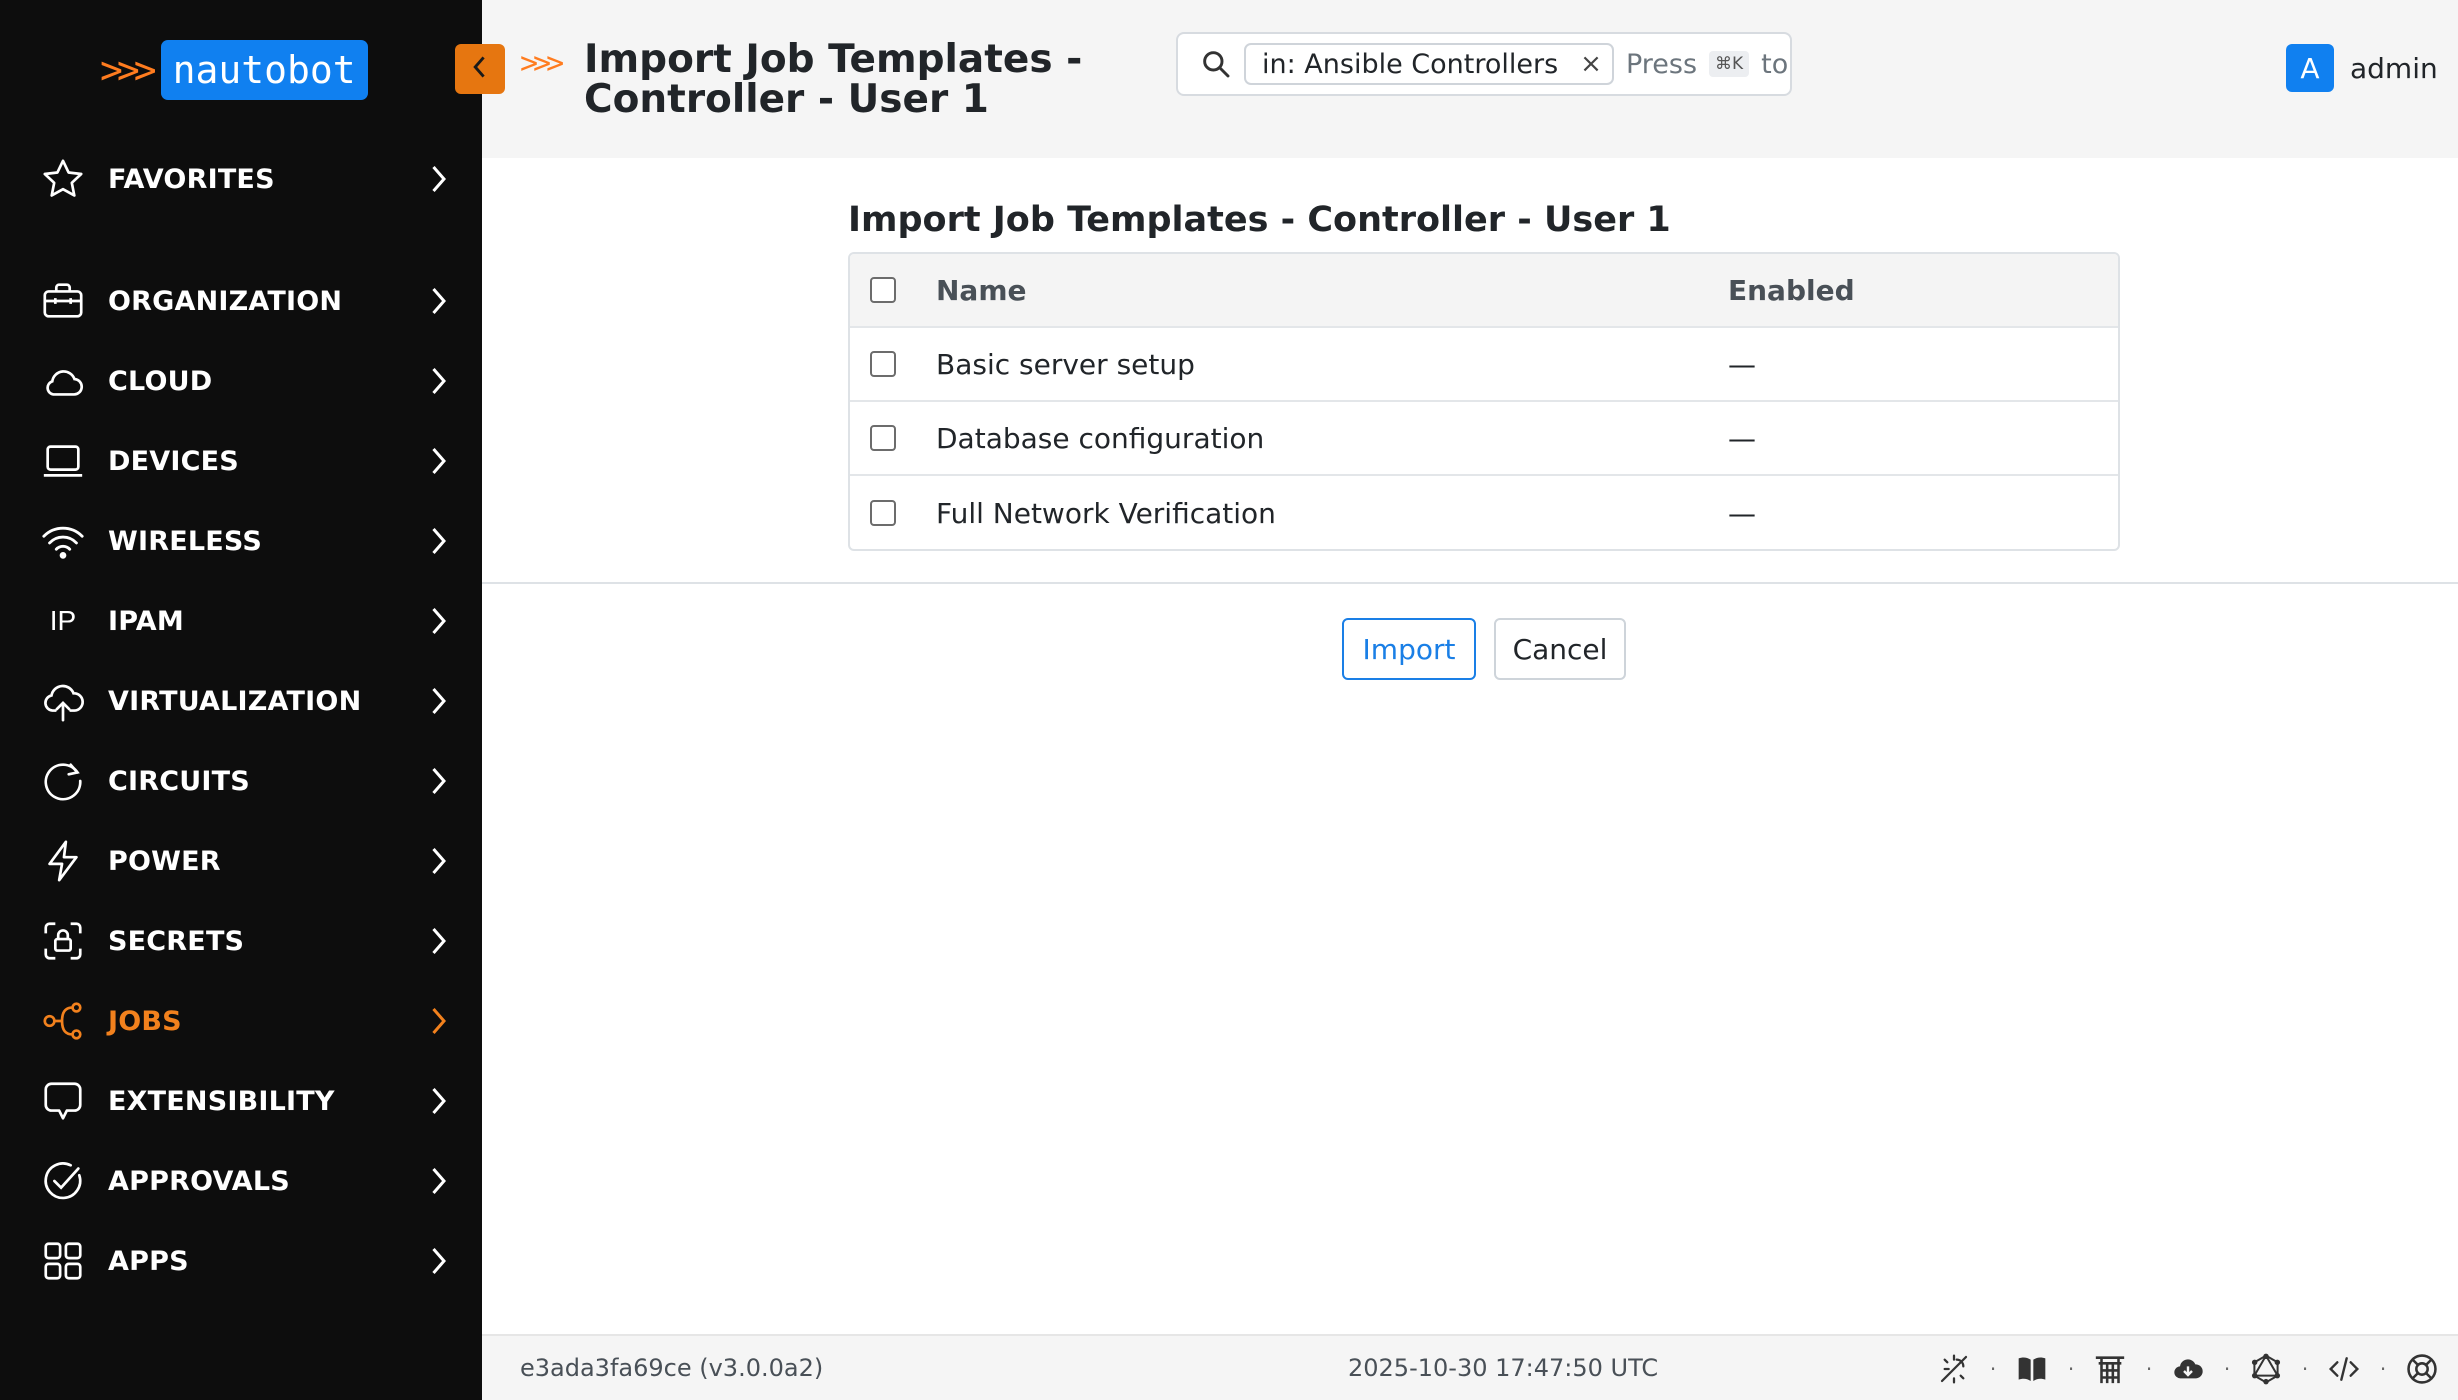 The height and width of the screenshot is (1400, 2458). I want to click on logo-chevrons: >>>, so click(128, 70).